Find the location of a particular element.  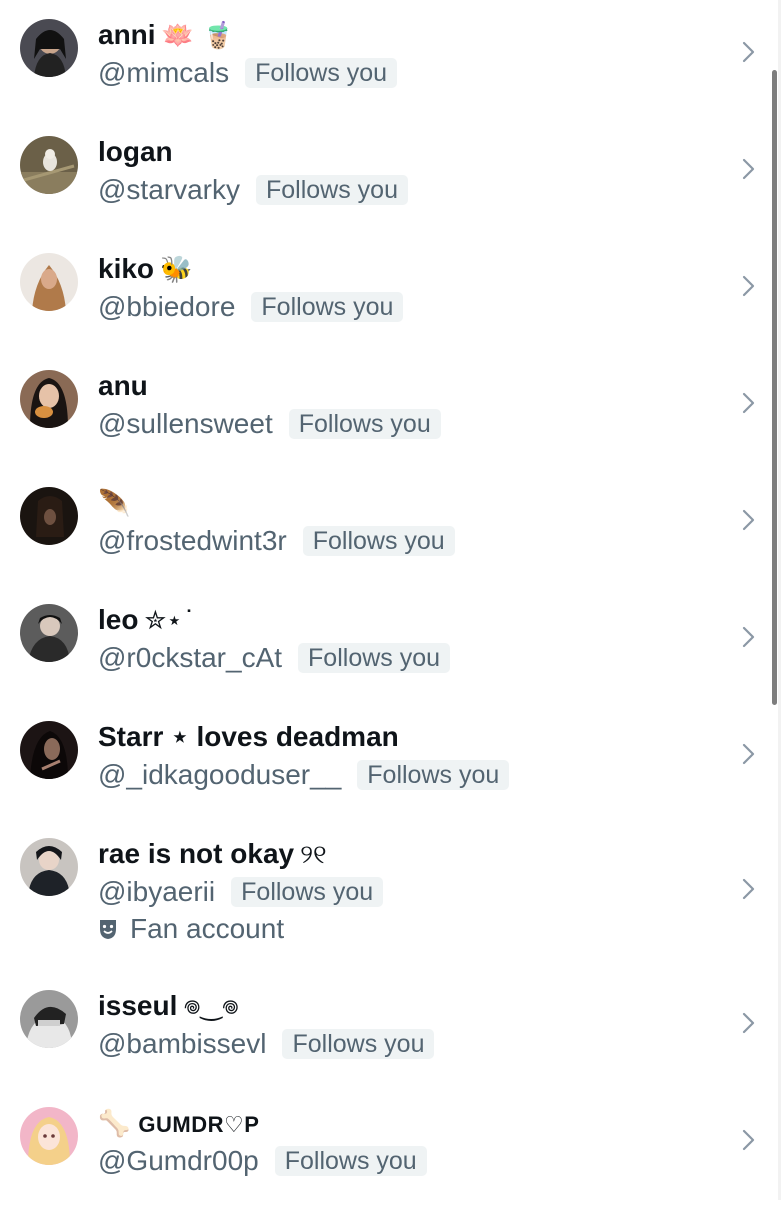

handle-line: @Gumdr00p Follows you is located at coordinates (262, 1161).